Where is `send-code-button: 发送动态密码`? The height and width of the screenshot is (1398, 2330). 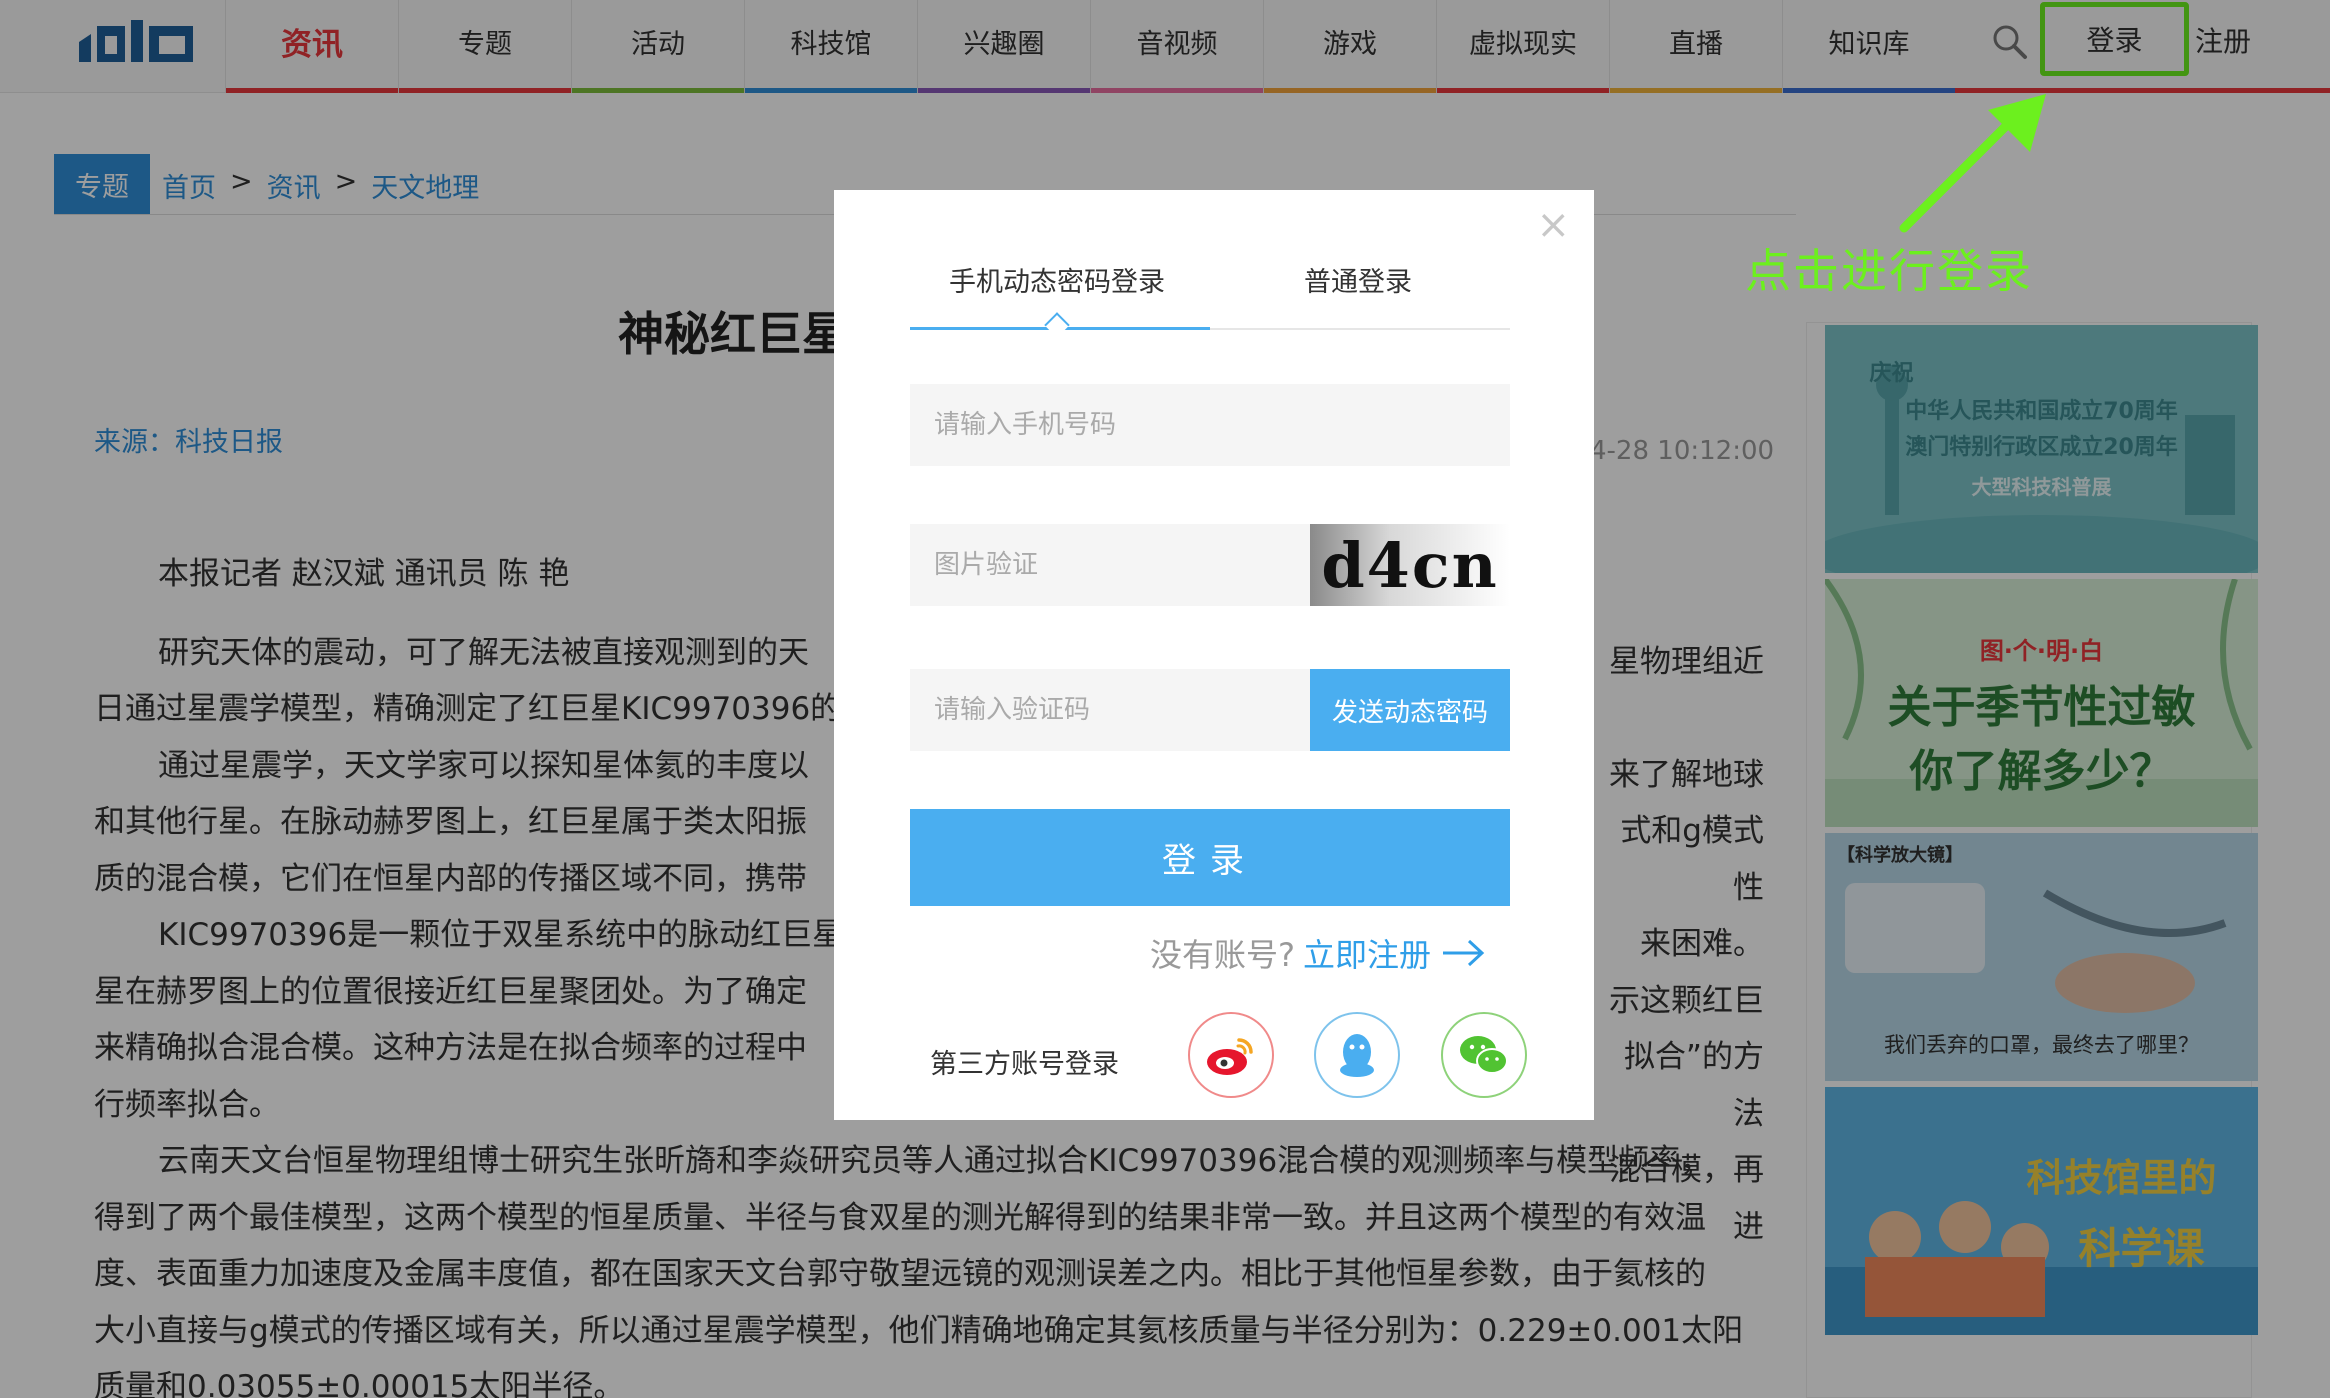
send-code-button: 发送动态密码 is located at coordinates (1410, 710).